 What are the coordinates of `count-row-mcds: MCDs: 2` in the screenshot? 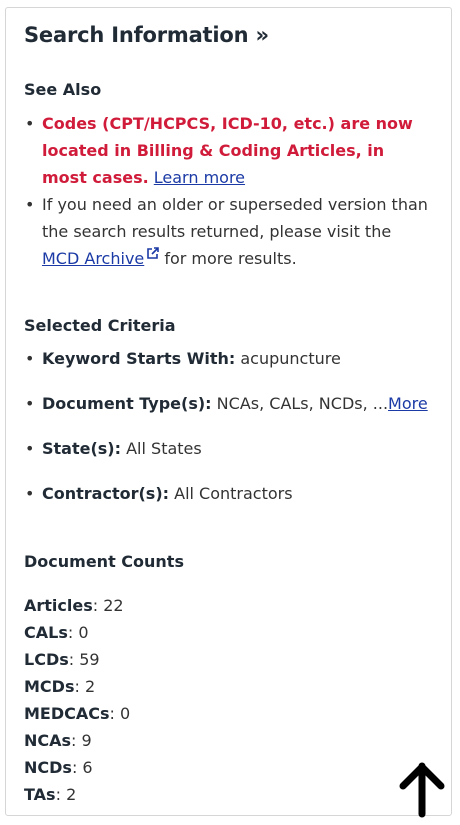 It's located at (60, 686).